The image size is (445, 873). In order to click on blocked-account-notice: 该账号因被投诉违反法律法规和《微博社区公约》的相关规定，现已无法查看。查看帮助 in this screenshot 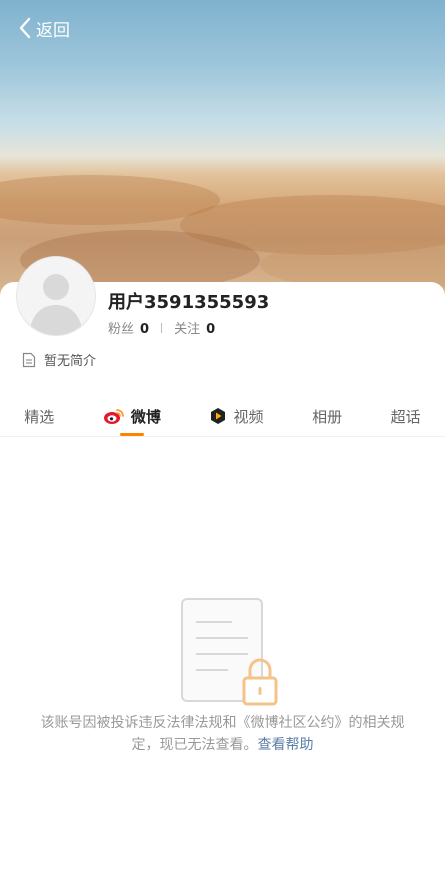, I will do `click(222, 734)`.